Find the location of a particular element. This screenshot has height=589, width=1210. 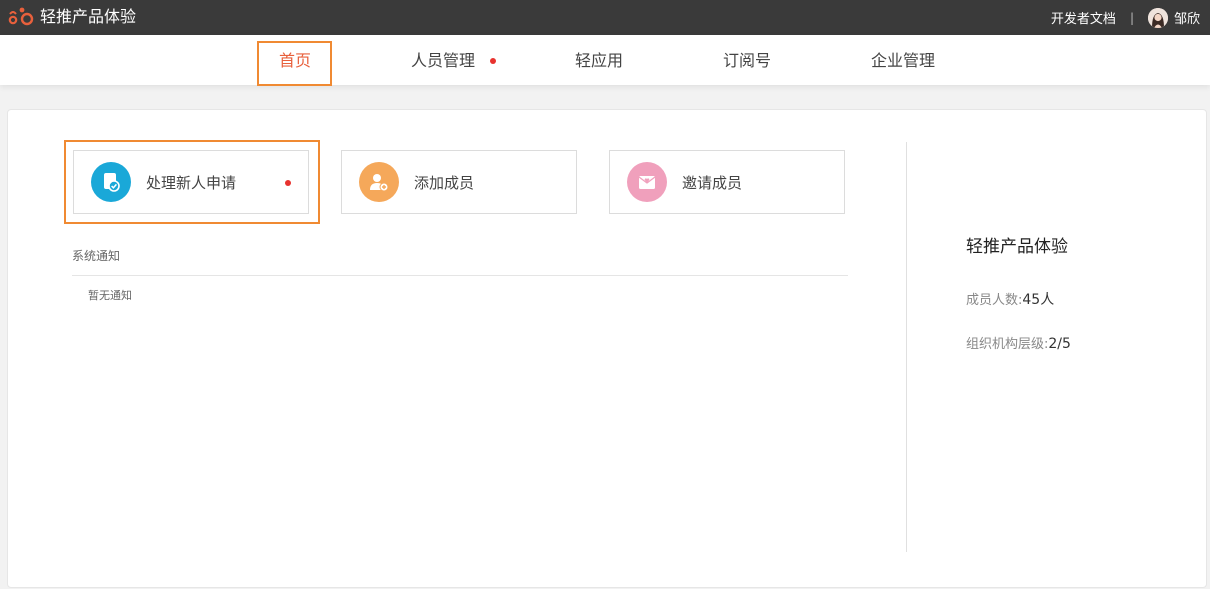

envelope-heart-icon is located at coordinates (647, 182).